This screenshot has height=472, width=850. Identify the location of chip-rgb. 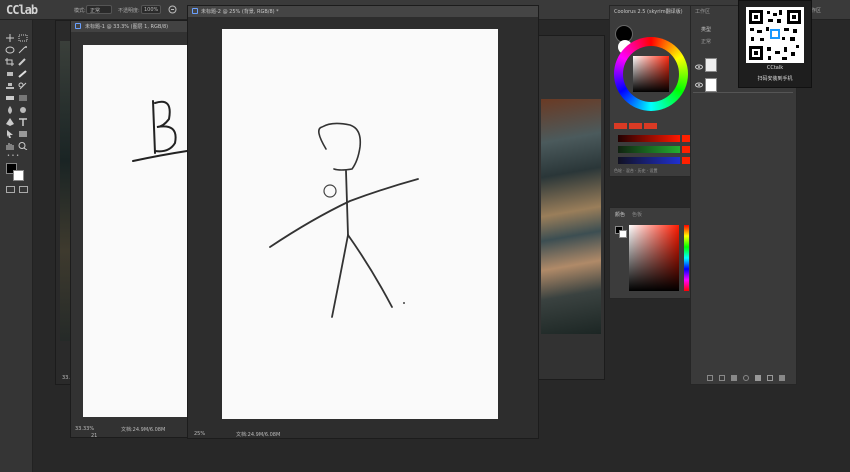
(635, 126).